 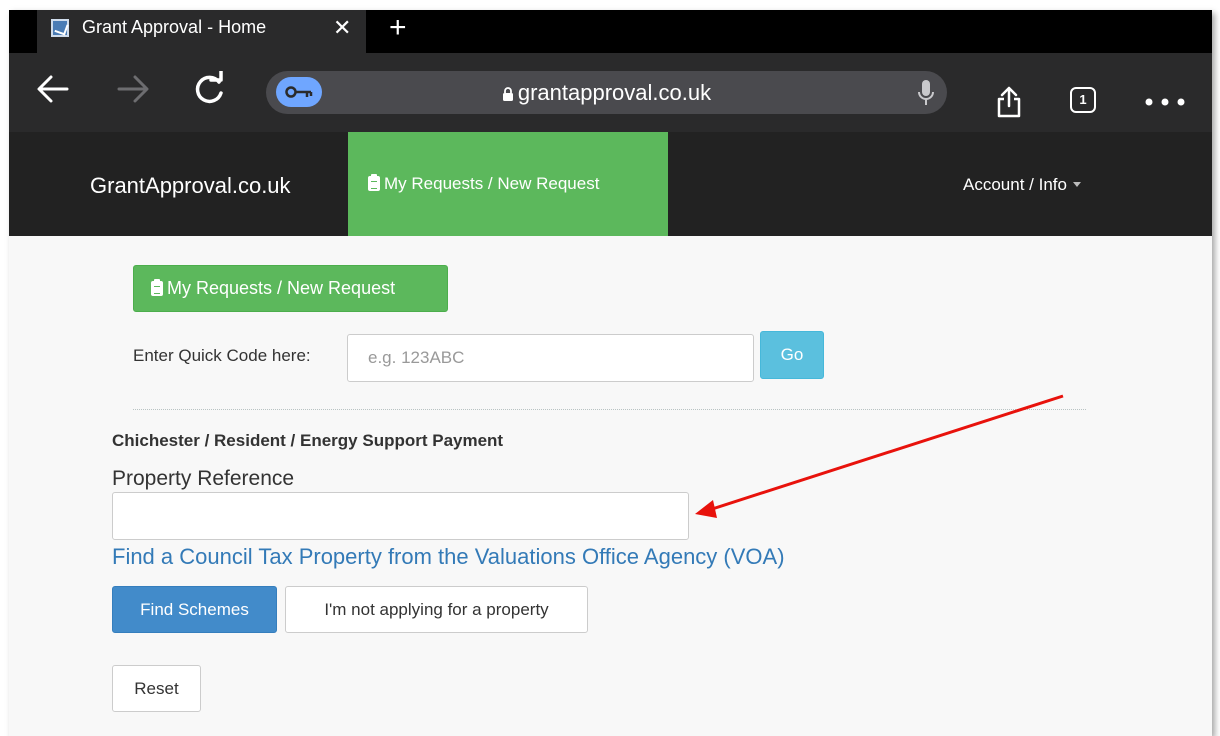 I want to click on my-requests-button: My Requests / New Request, so click(x=290, y=288).